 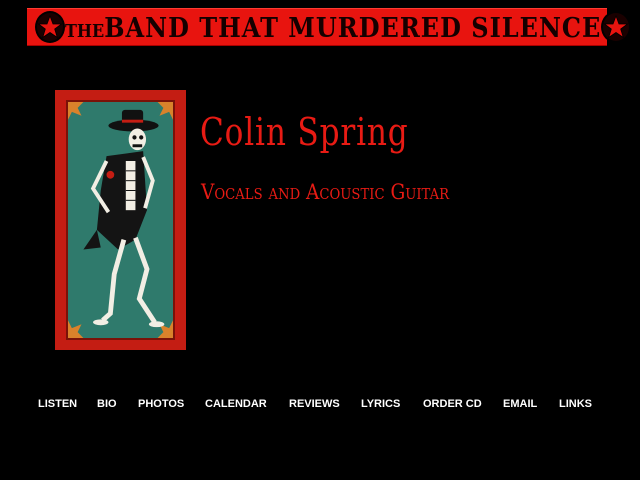 I want to click on band-name-main: BAND THAT MURDERED SILENCE, so click(x=353, y=27).